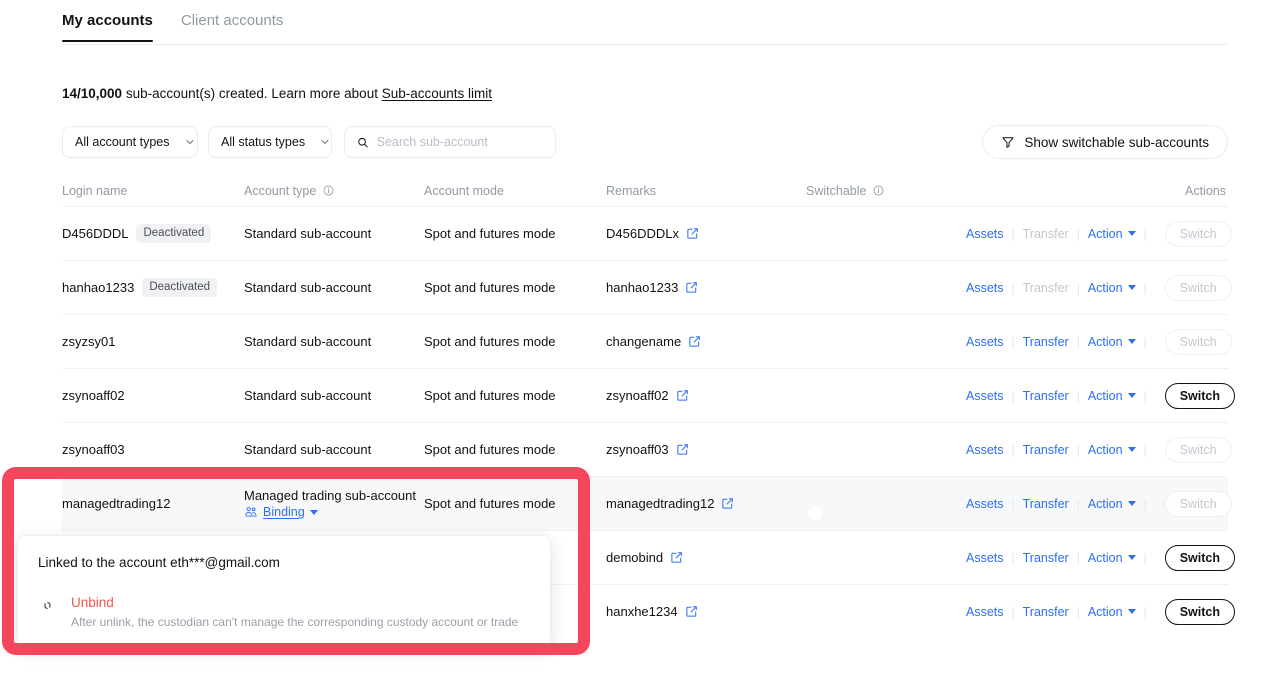  I want to click on remarks-text: demobind, so click(635, 557).